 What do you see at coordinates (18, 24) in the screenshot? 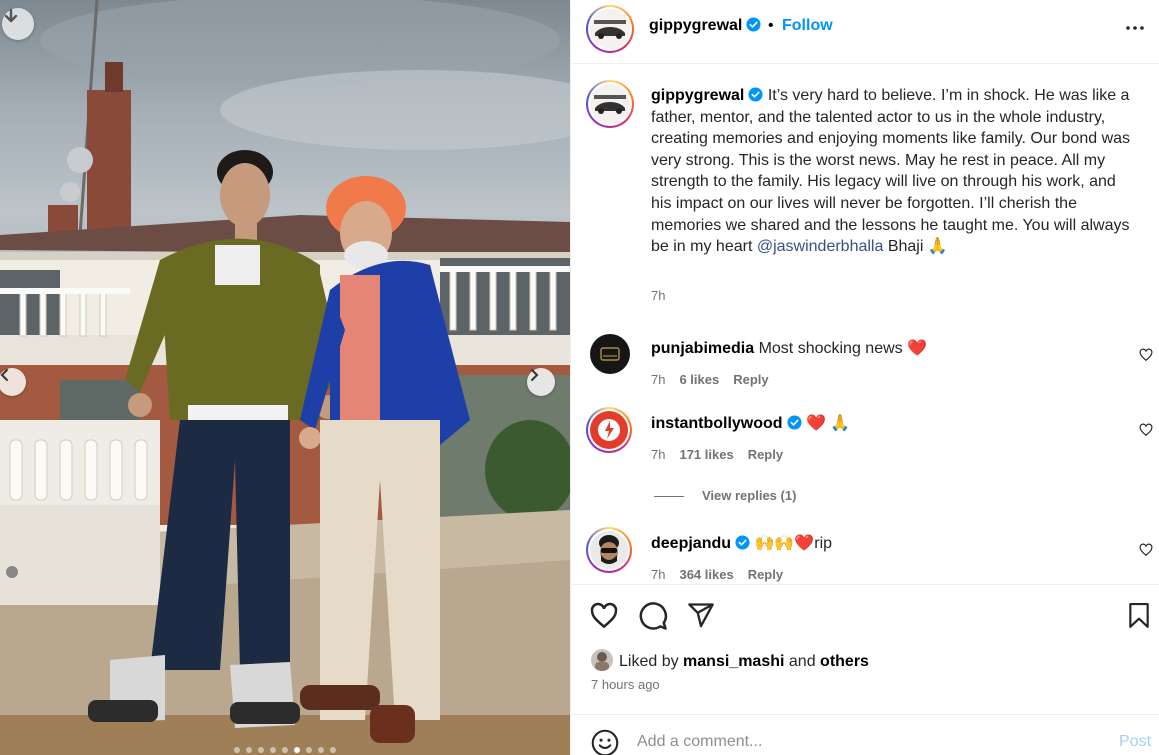
I see `download-button` at bounding box center [18, 24].